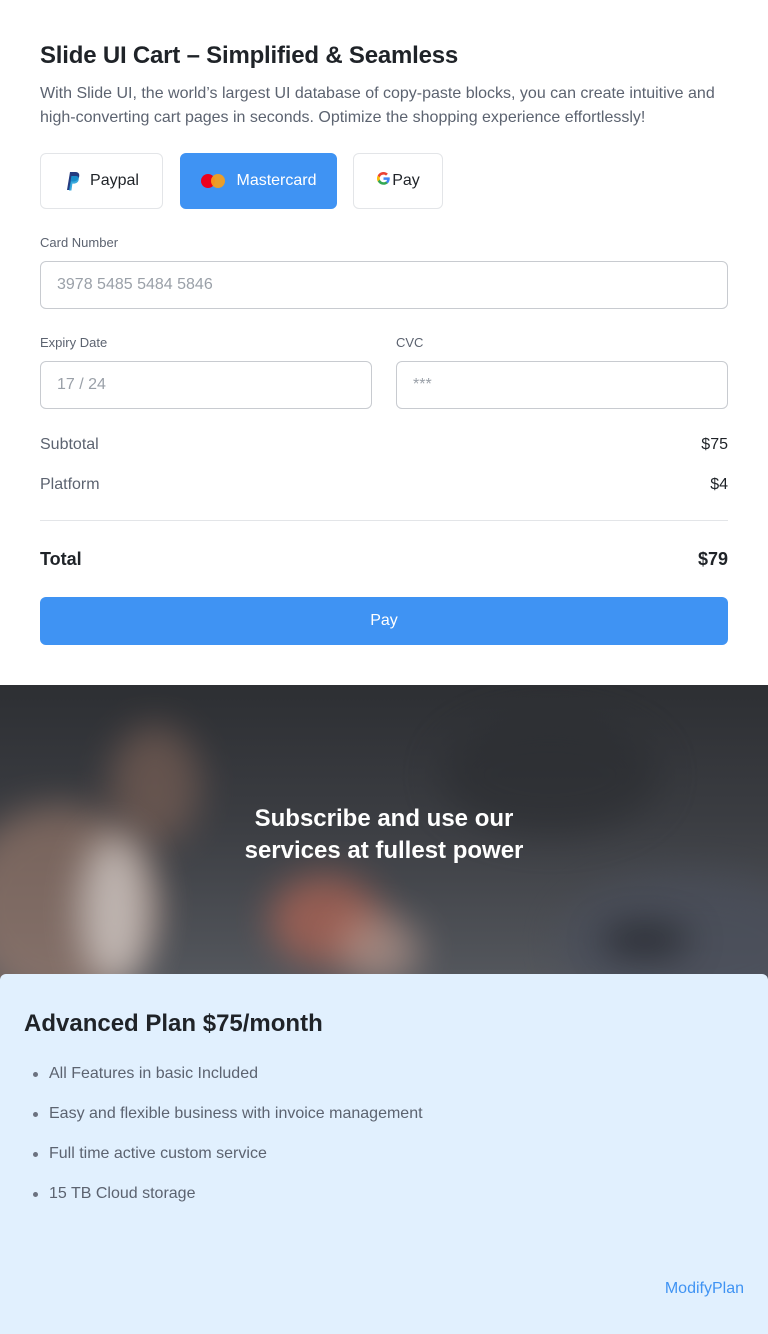 Image resolution: width=768 pixels, height=1334 pixels. What do you see at coordinates (410, 342) in the screenshot?
I see `cvc-label: CVC` at bounding box center [410, 342].